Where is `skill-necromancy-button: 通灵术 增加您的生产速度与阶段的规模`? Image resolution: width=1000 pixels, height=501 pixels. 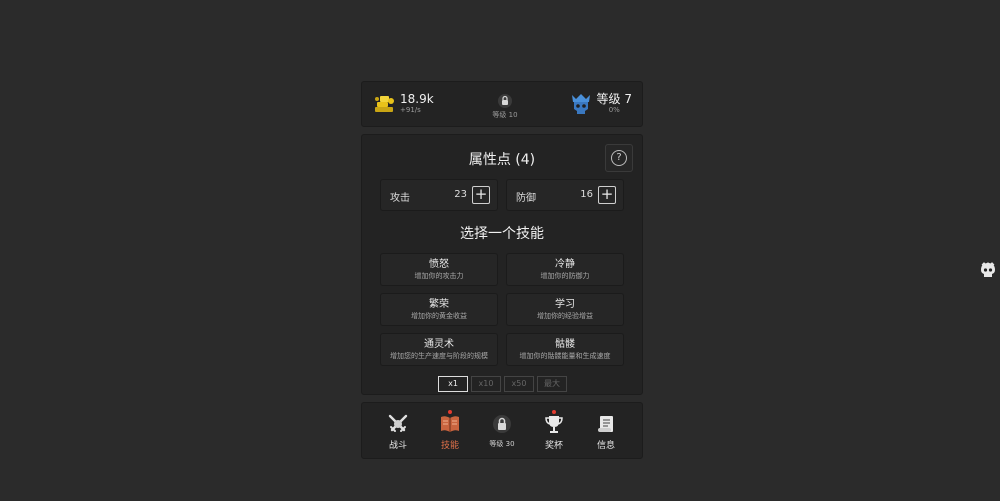
skill-necromancy-button: 通灵术 增加您的生产速度与阶段的规模 is located at coordinates (439, 349).